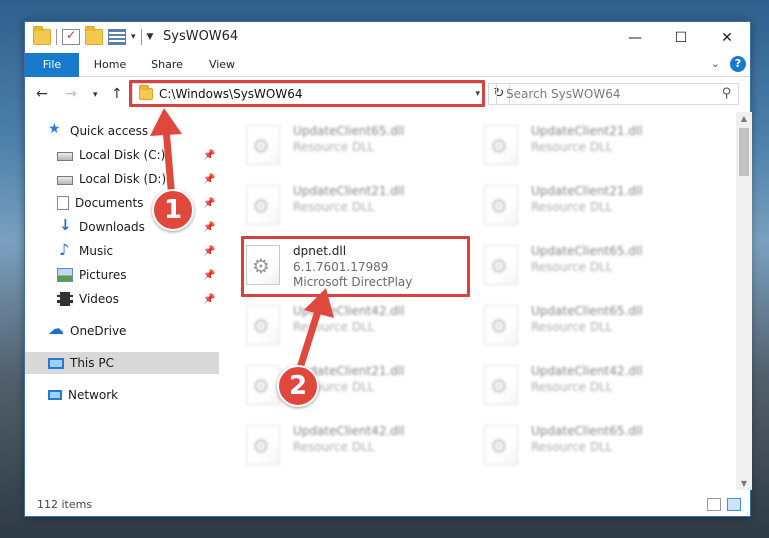 The image size is (769, 538). Describe the element at coordinates (222, 65) in the screenshot. I see `tab-view: View` at that location.